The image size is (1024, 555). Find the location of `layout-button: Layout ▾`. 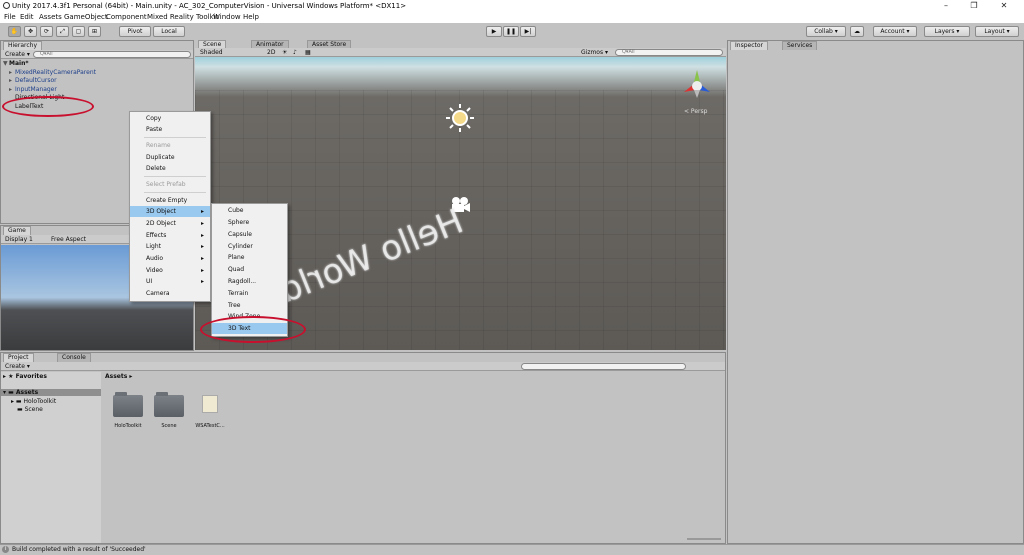

layout-button: Layout ▾ is located at coordinates (997, 31).